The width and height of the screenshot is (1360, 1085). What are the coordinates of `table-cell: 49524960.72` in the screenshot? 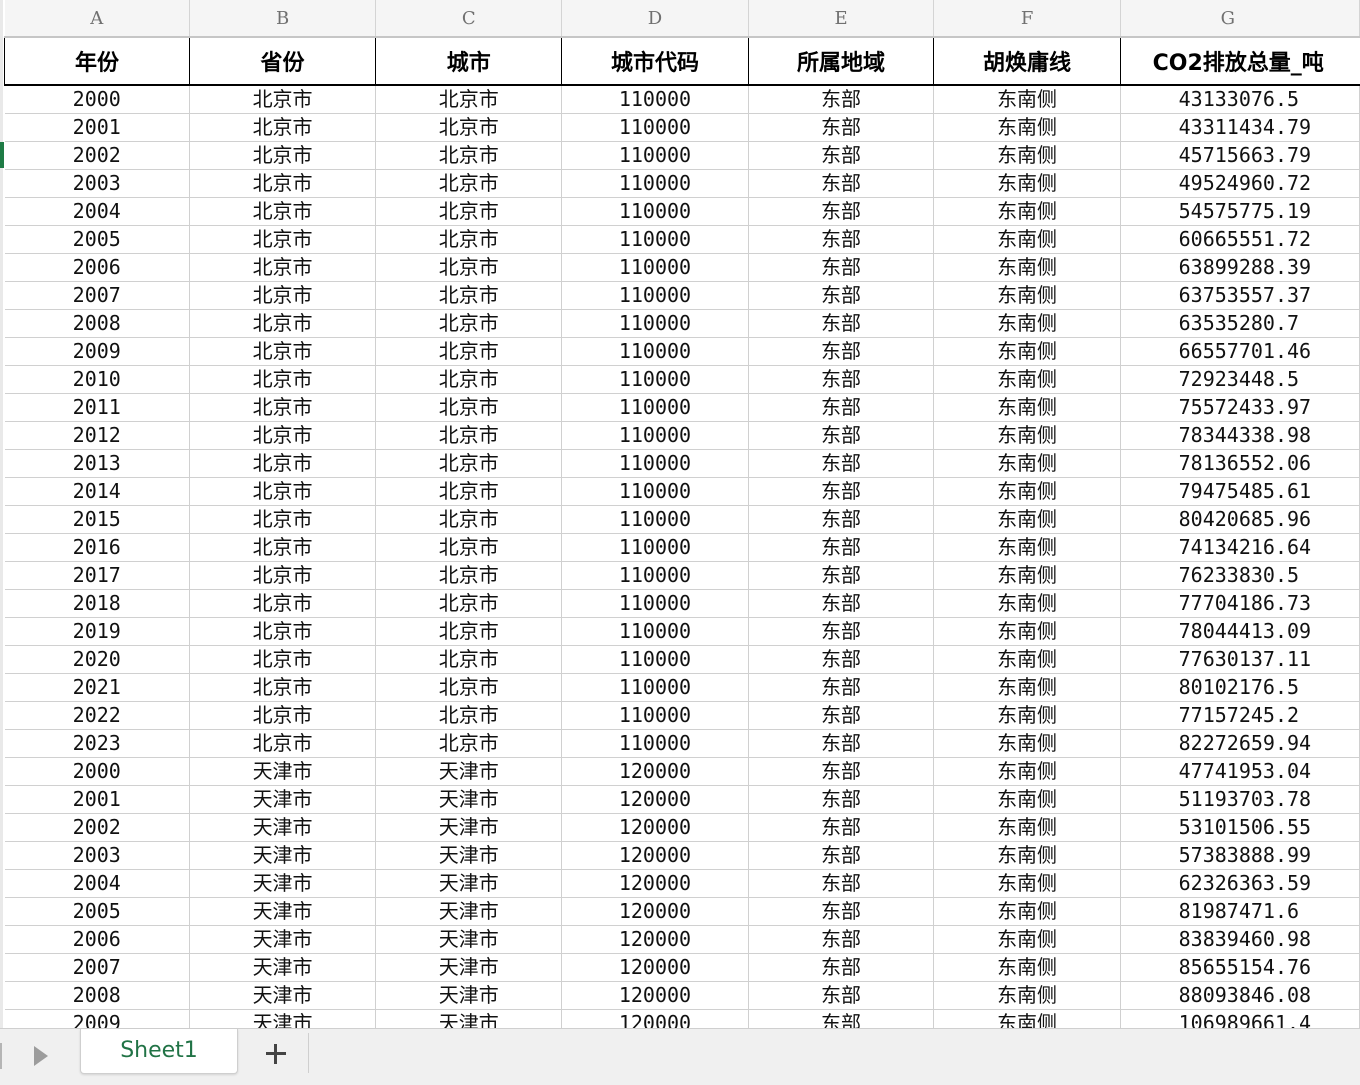 It's located at (1240, 183).